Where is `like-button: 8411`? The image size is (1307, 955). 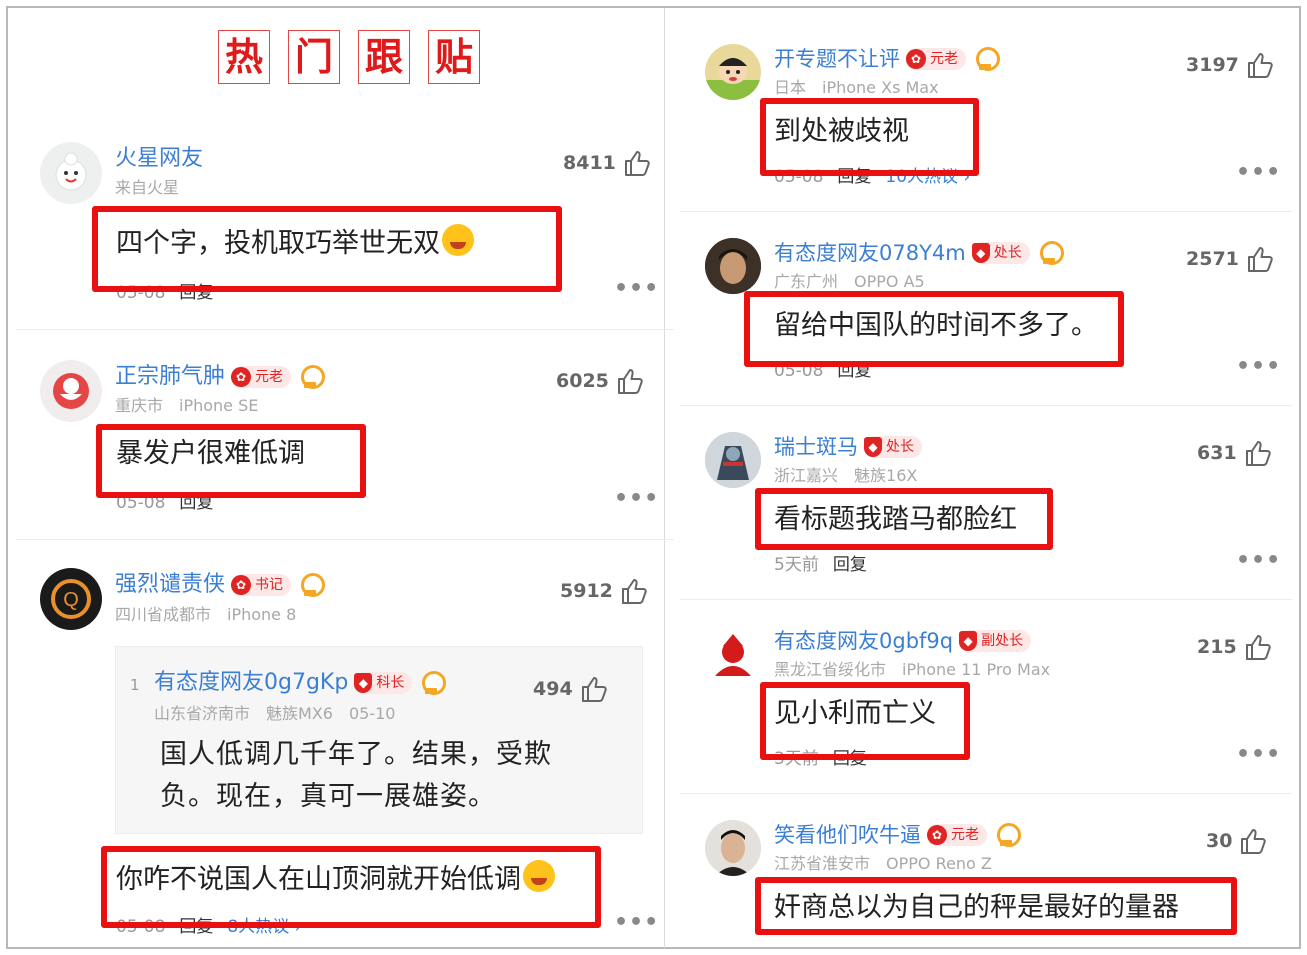 like-button: 8411 is located at coordinates (607, 163).